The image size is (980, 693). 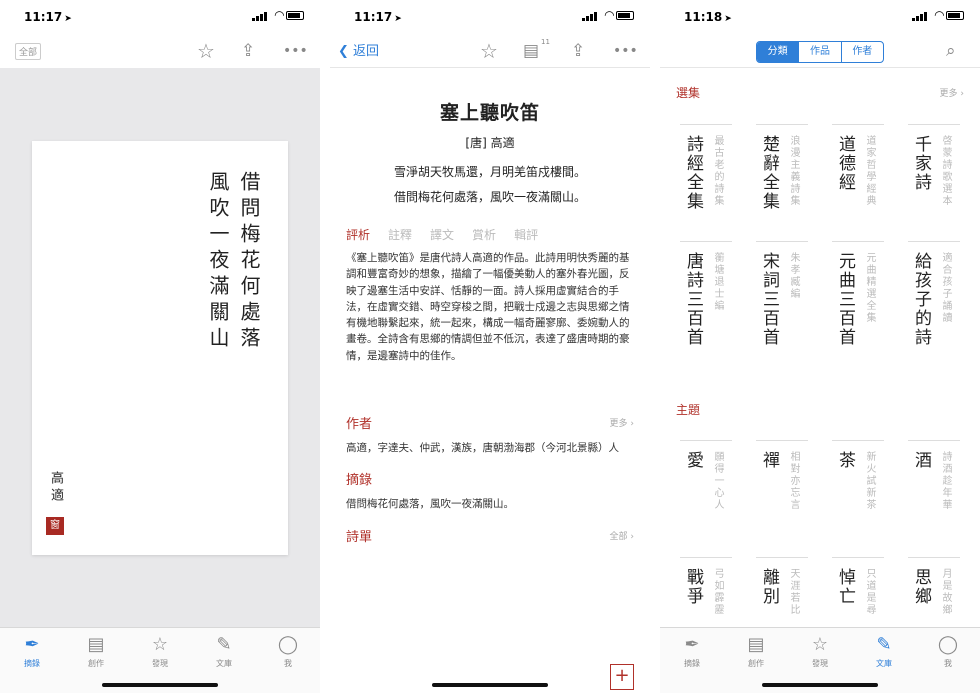 I want to click on nav-bar: ❮ 返回 ☆ ▤ 11 ⇪ •••, so click(x=490, y=51).